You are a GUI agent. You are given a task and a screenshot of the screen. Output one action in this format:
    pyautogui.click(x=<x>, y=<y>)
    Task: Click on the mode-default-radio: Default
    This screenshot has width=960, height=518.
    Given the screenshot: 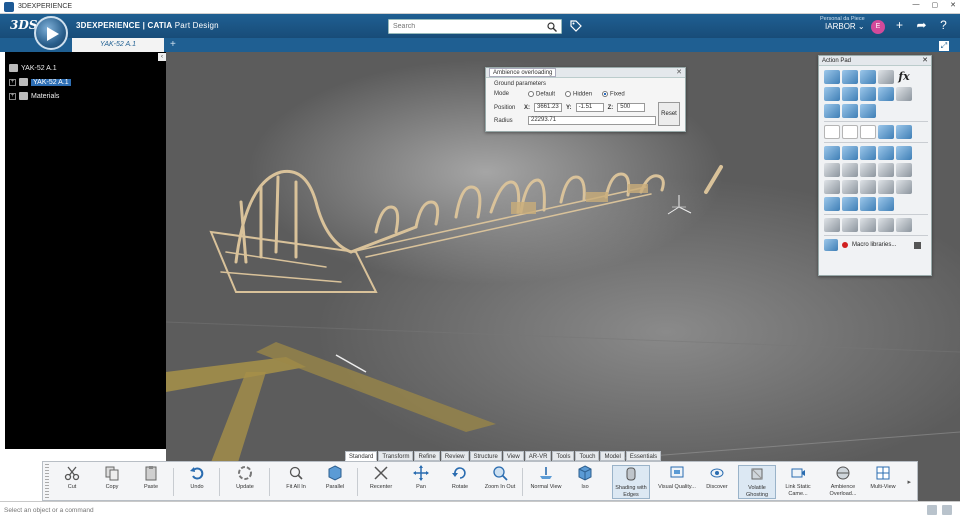 What is the action you would take?
    pyautogui.click(x=541, y=94)
    